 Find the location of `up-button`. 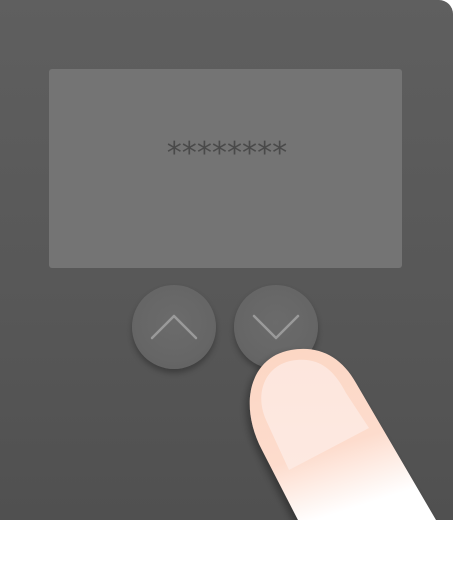

up-button is located at coordinates (174, 327).